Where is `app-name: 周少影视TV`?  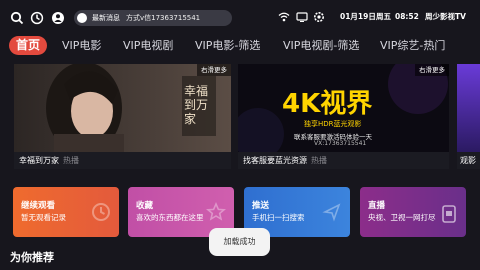
app-name: 周少影视TV is located at coordinates (445, 16).